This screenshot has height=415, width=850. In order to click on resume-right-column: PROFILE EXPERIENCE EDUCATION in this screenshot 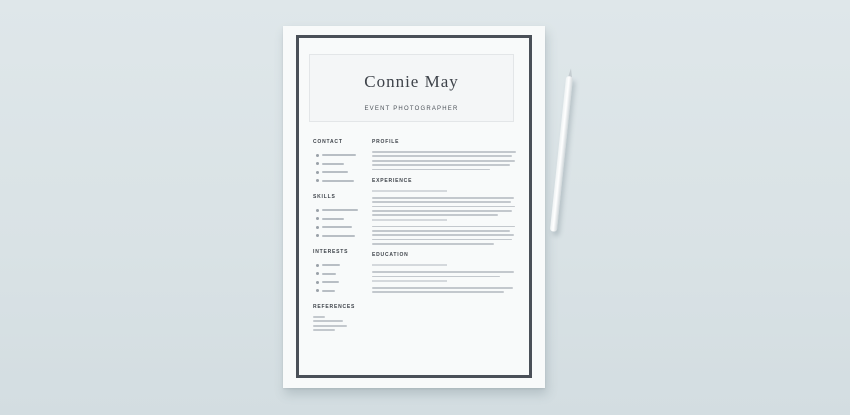, I will do `click(446, 217)`.